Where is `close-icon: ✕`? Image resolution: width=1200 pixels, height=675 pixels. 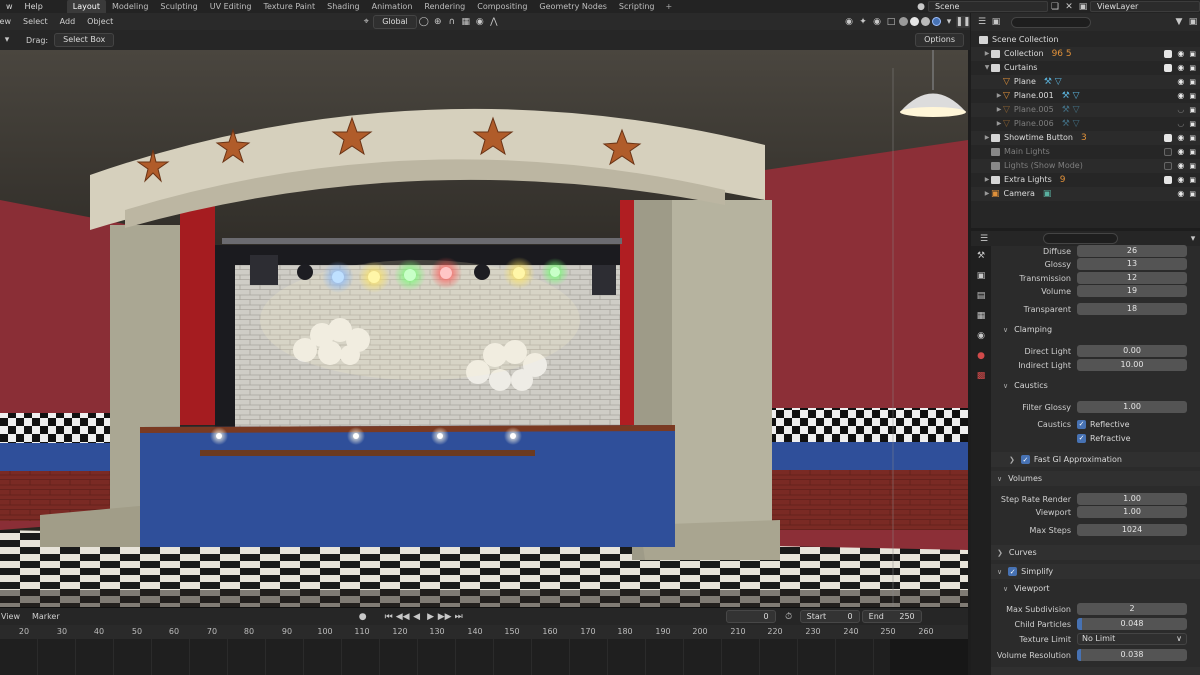 close-icon: ✕ is located at coordinates (1069, 7).